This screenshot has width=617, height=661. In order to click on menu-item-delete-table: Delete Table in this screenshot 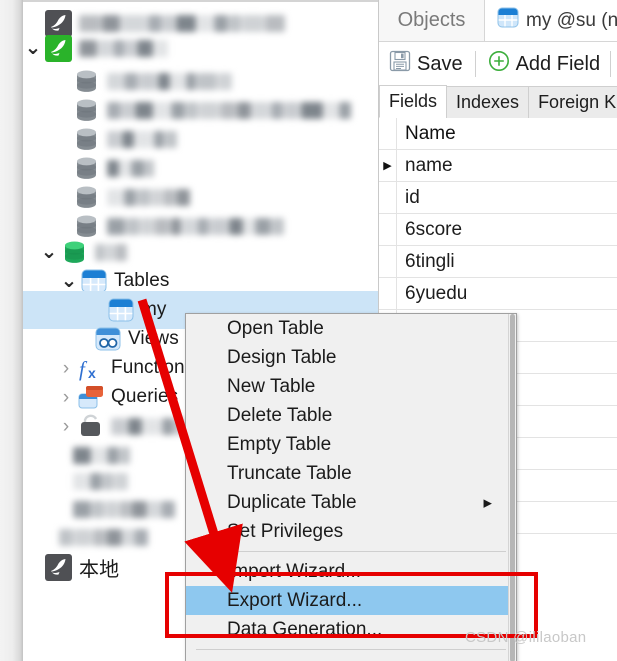, I will do `click(351, 415)`.